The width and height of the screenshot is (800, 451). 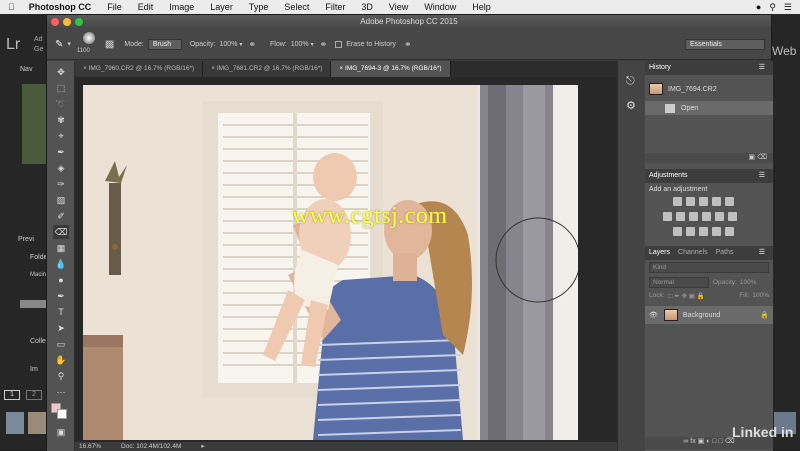 I want to click on new-adjustment-icon: ◐, so click(x=708, y=441).